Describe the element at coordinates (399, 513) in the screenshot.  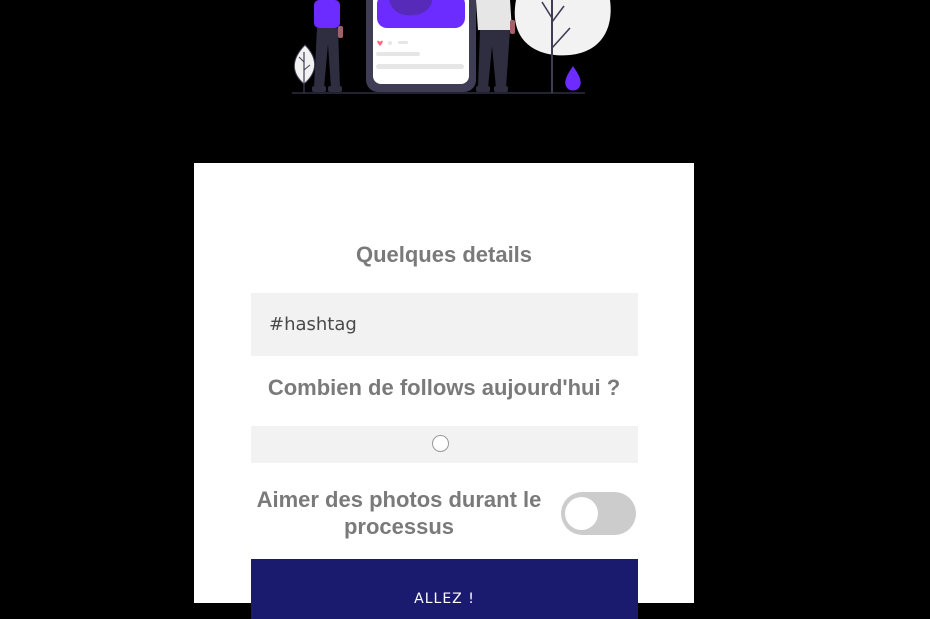
I see `like-photos-label: Aimer des photos durant le processus` at that location.